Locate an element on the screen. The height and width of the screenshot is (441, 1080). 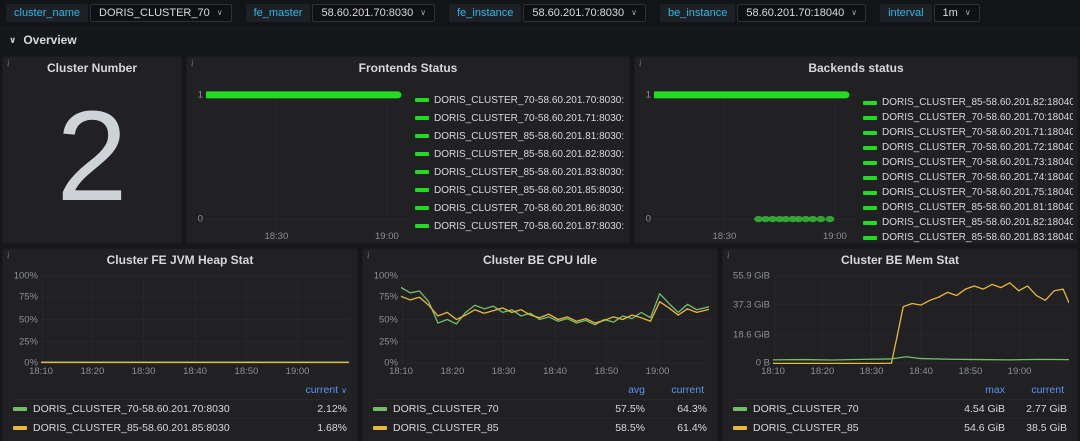
panel-title: Cluster BE Mem Stat is located at coordinates (900, 260).